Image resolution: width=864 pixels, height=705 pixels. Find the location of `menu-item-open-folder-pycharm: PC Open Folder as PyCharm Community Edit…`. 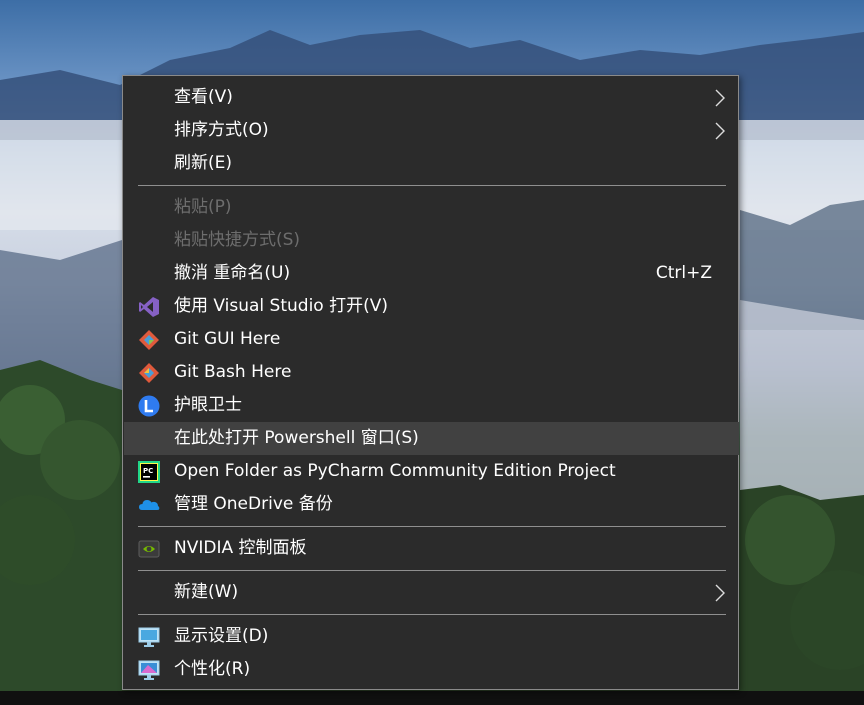

menu-item-open-folder-pycharm: PC Open Folder as PyCharm Community Edit… is located at coordinates (431, 471).